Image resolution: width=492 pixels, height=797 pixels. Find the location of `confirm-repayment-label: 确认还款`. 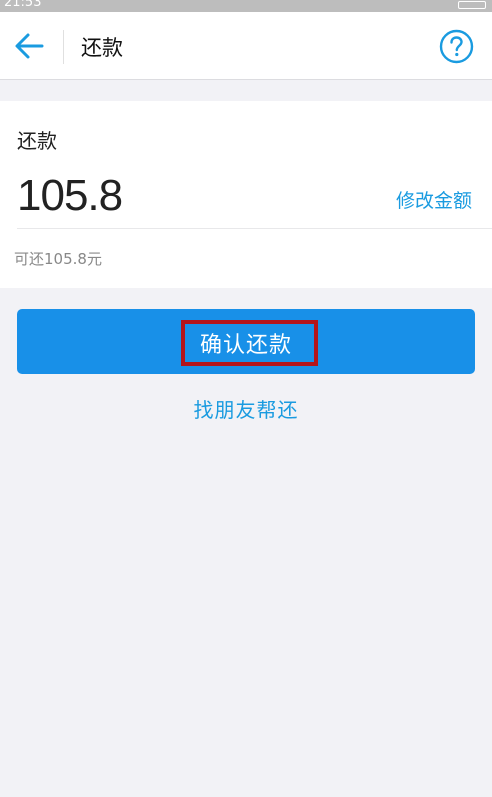

confirm-repayment-label: 确认还款 is located at coordinates (245, 345).